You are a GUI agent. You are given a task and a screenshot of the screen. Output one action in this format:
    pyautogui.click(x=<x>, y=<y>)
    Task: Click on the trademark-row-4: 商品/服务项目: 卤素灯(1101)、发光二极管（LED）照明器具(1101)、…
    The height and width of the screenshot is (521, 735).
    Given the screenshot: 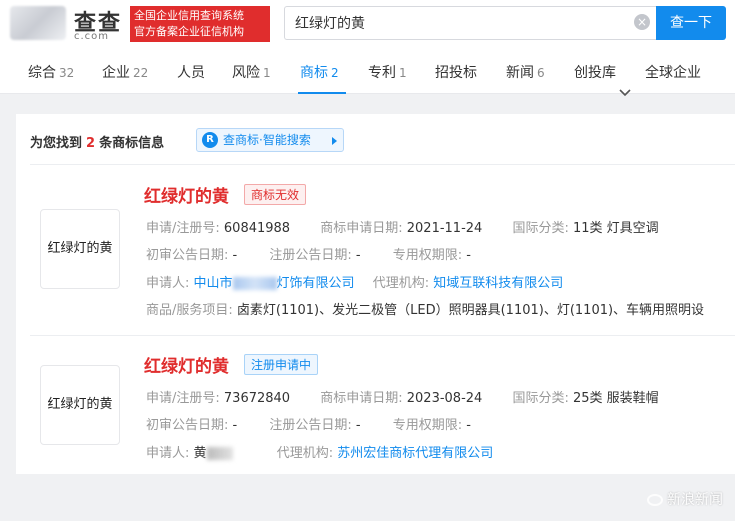 What is the action you would take?
    pyautogui.click(x=425, y=308)
    